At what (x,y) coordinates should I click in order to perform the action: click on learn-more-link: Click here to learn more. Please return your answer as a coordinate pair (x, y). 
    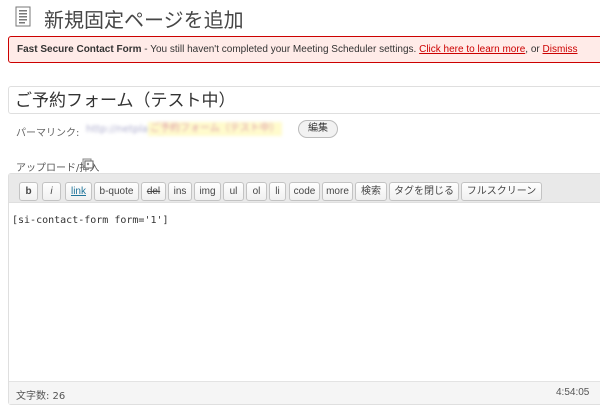
    Looking at the image, I should click on (472, 49).